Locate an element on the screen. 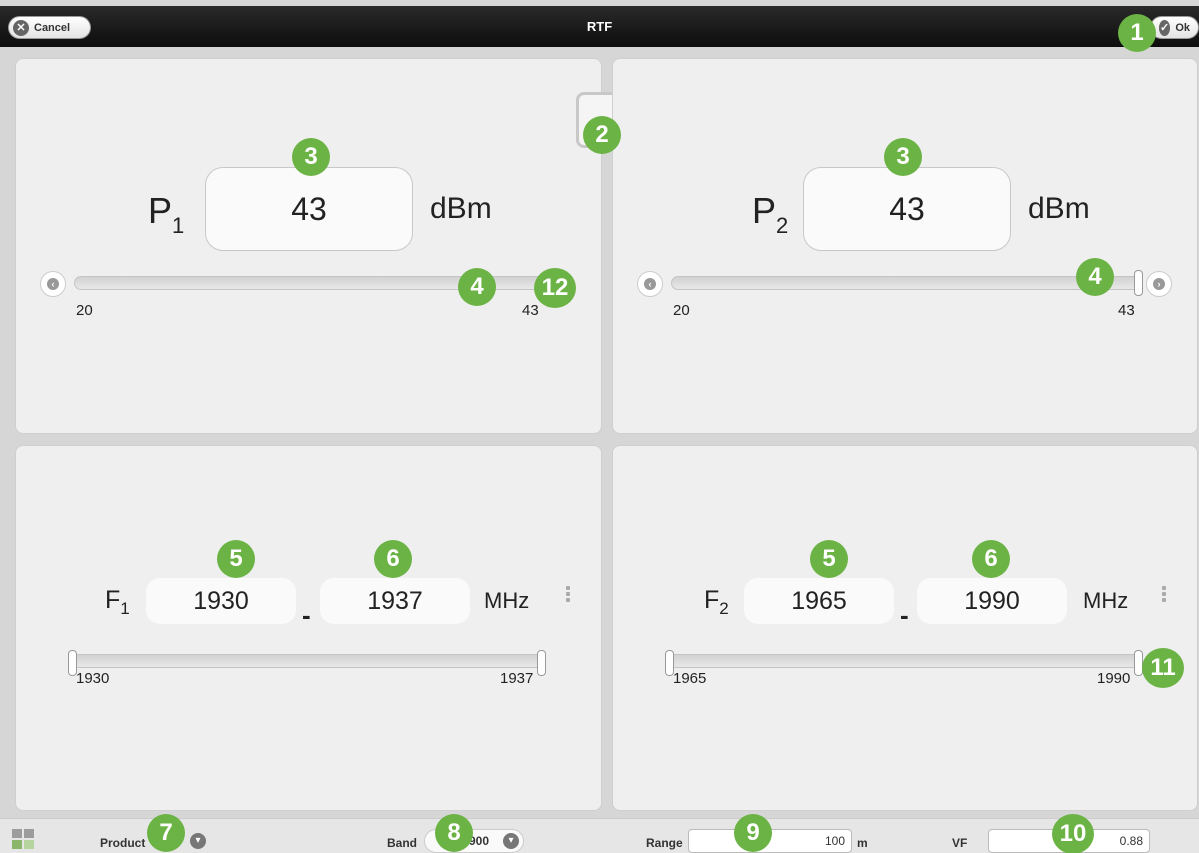 Image resolution: width=1199 pixels, height=853 pixels. frequency-2-min-label: 1965 is located at coordinates (690, 678).